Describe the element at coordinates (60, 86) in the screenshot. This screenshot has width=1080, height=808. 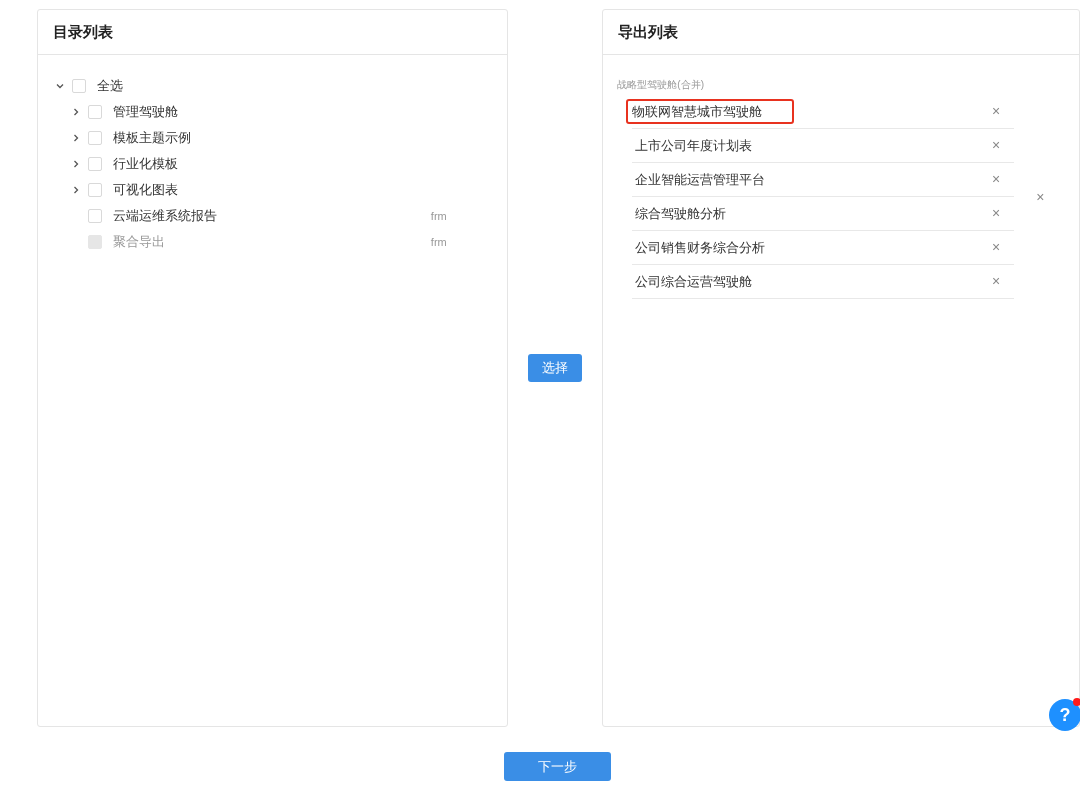
I see `chevron-down-icon` at that location.